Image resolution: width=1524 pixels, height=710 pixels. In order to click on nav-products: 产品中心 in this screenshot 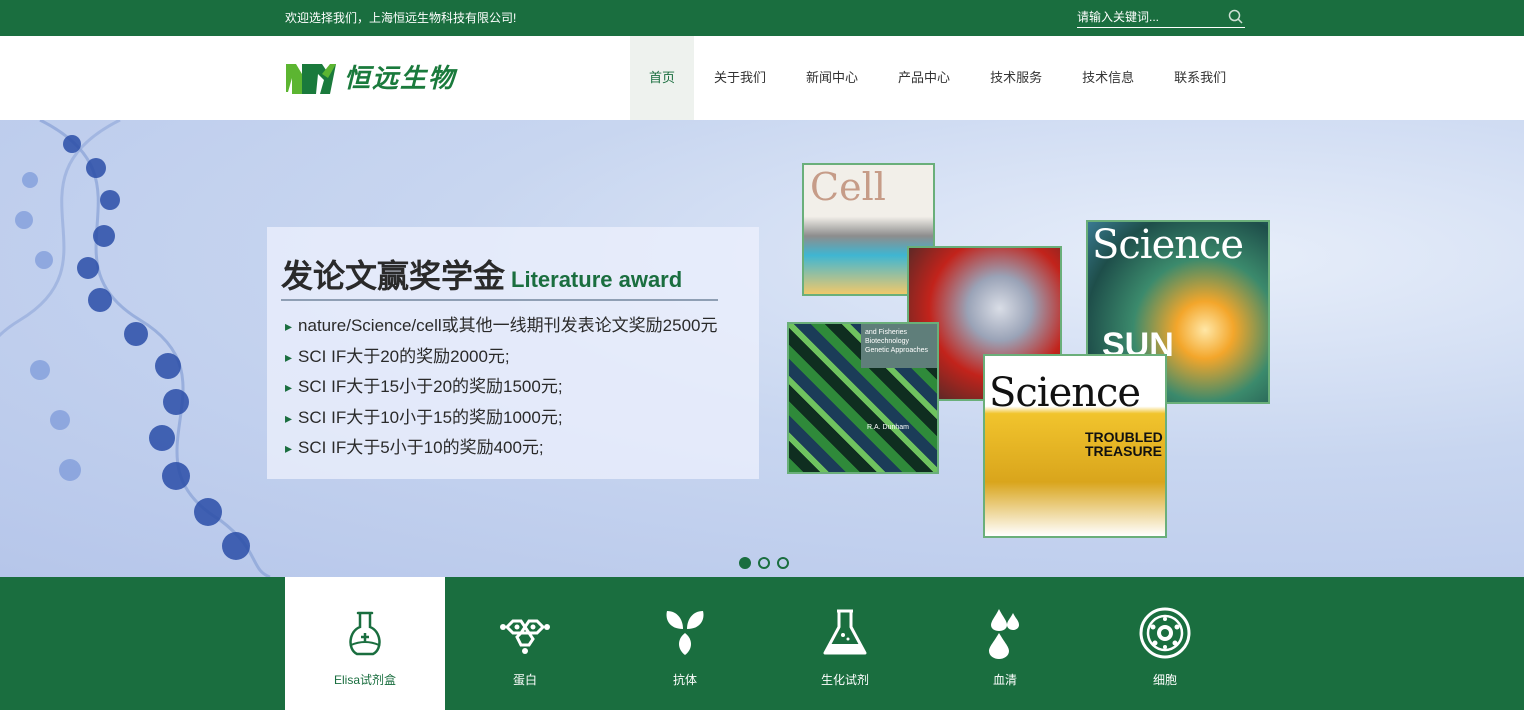, I will do `click(924, 78)`.